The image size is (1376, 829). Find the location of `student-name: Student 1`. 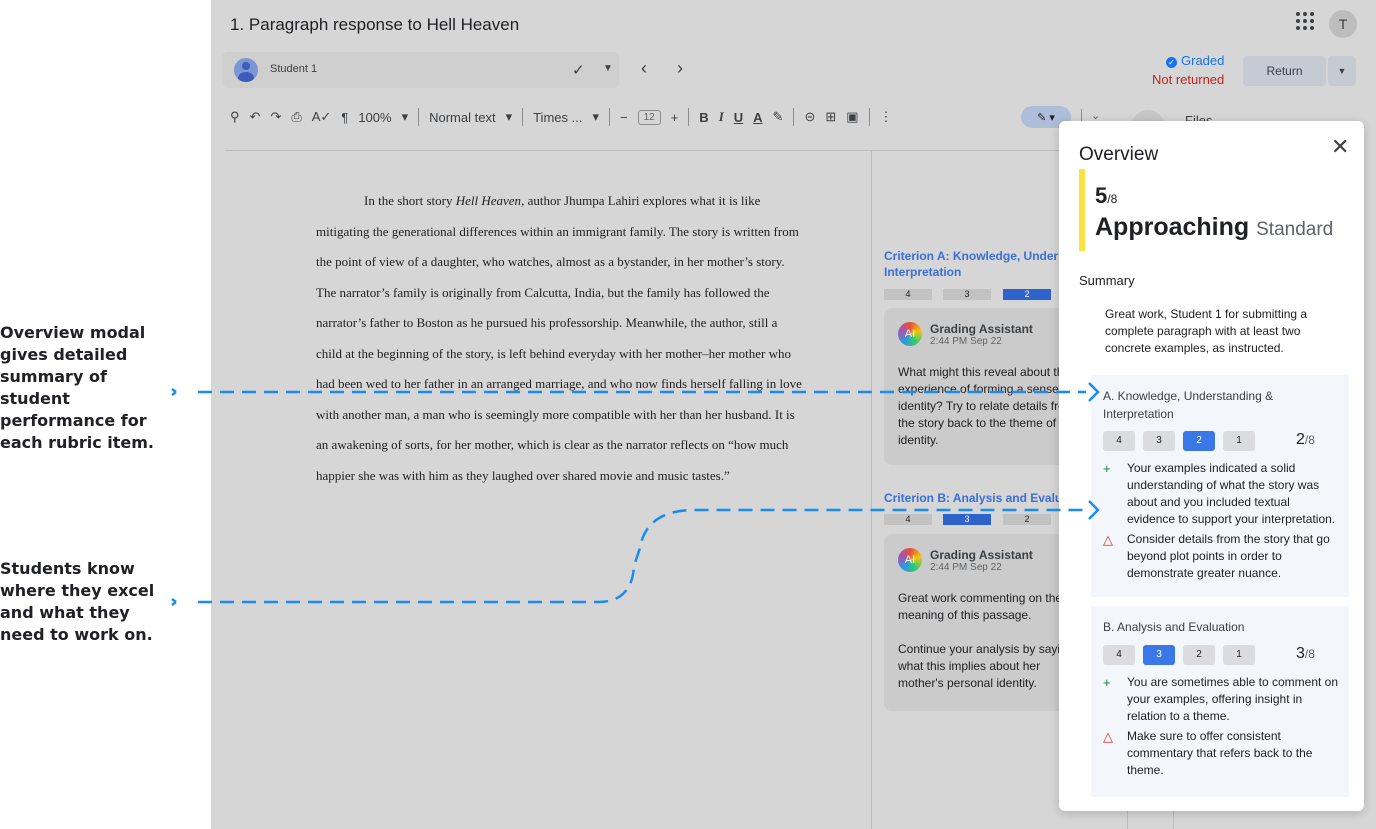

student-name: Student 1 is located at coordinates (294, 69).